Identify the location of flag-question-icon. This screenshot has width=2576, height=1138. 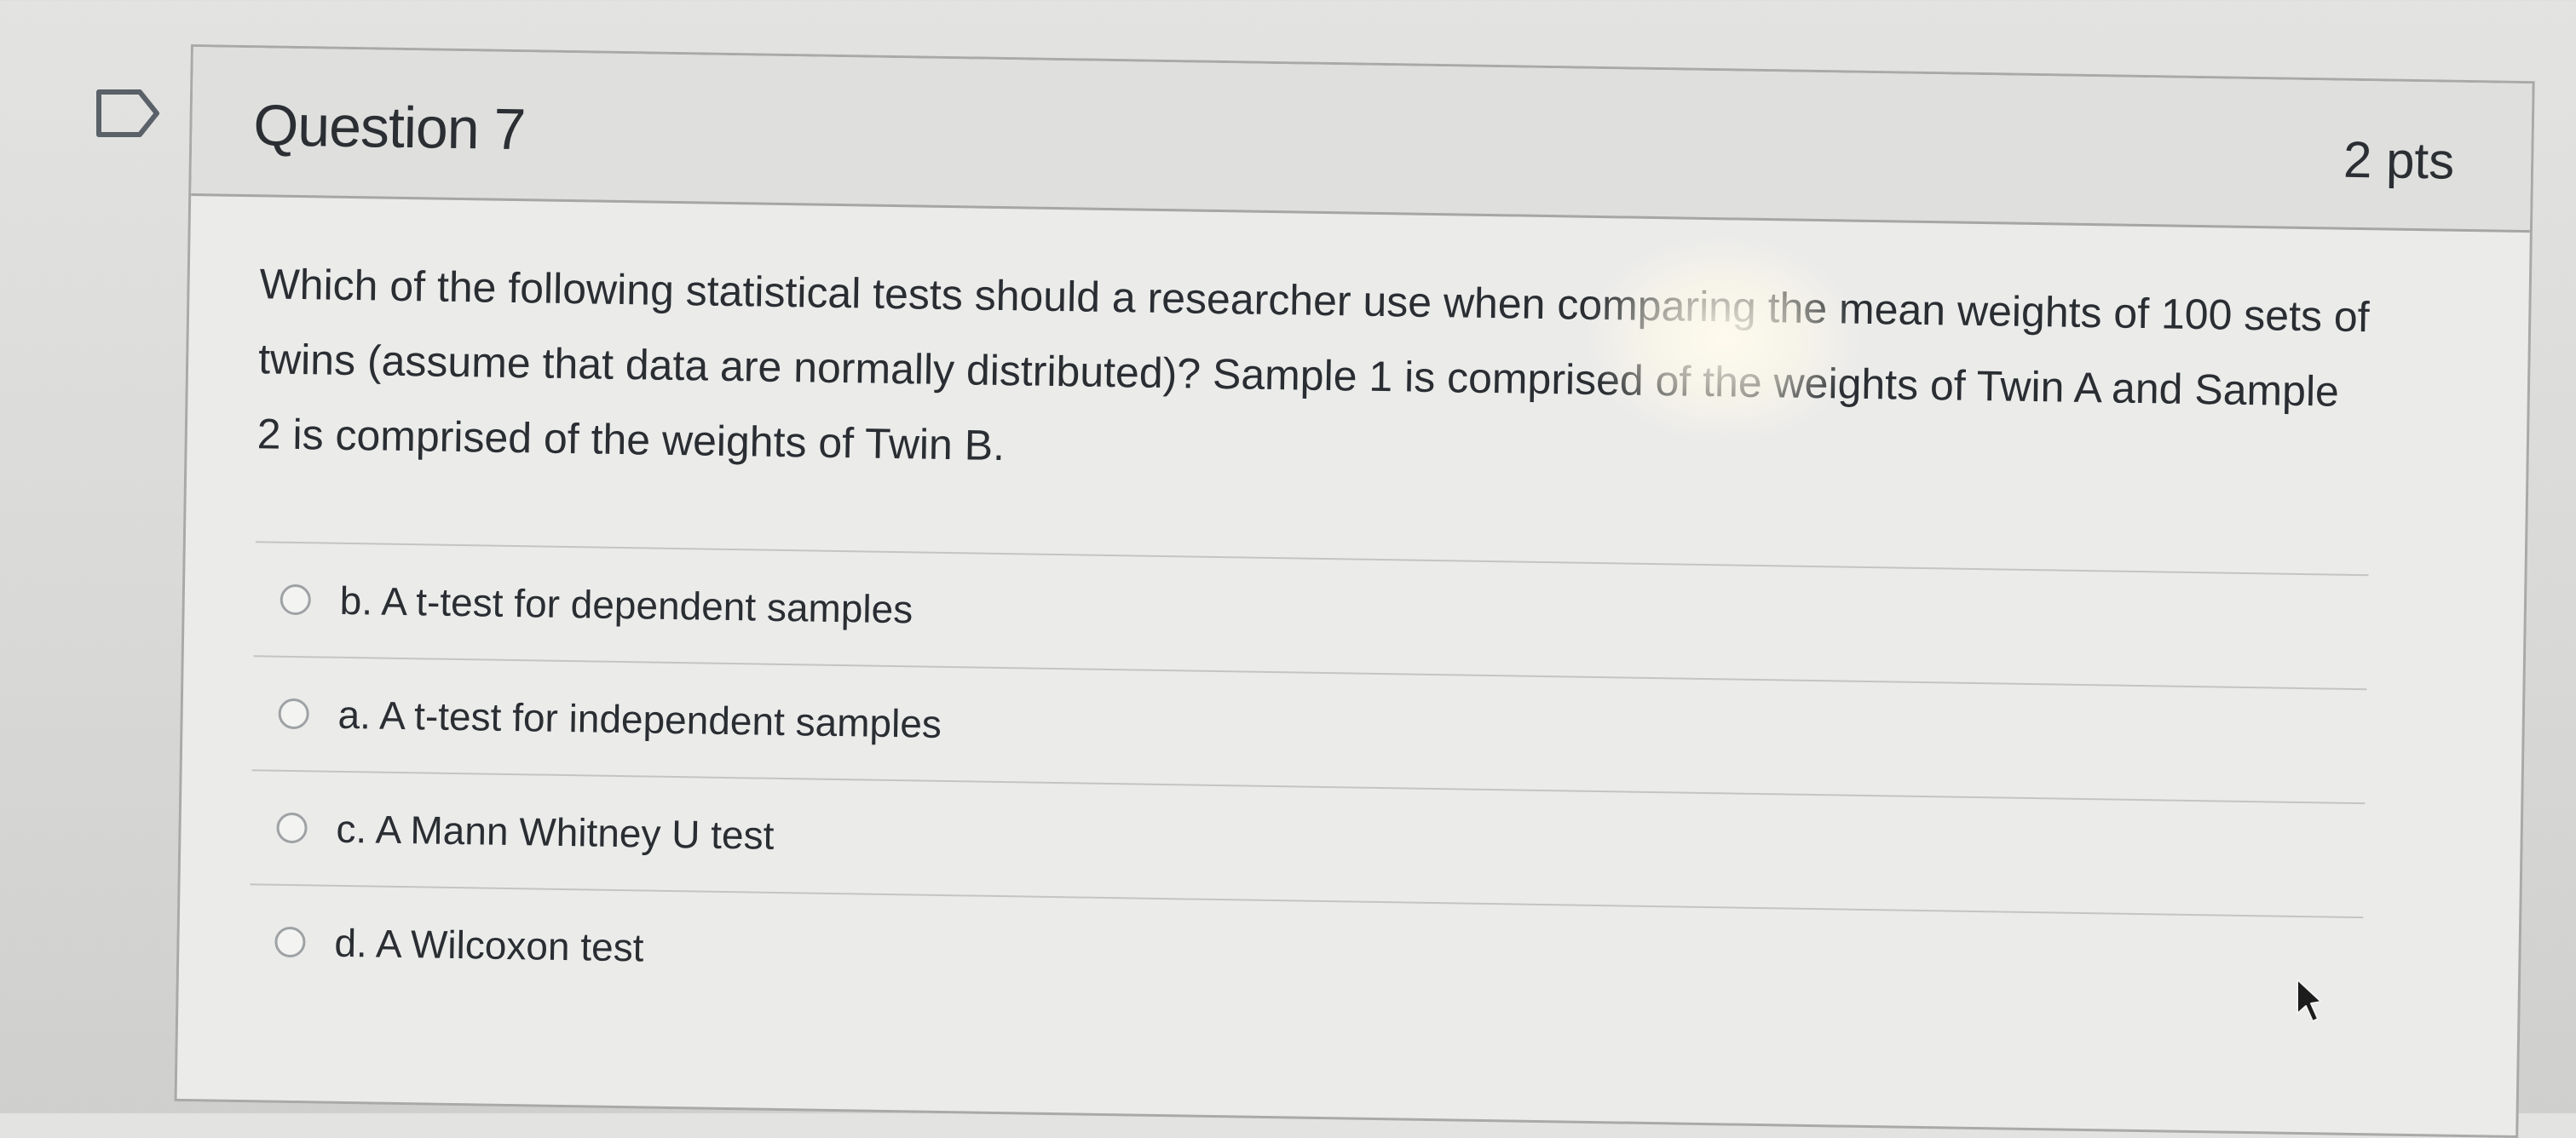
(128, 113).